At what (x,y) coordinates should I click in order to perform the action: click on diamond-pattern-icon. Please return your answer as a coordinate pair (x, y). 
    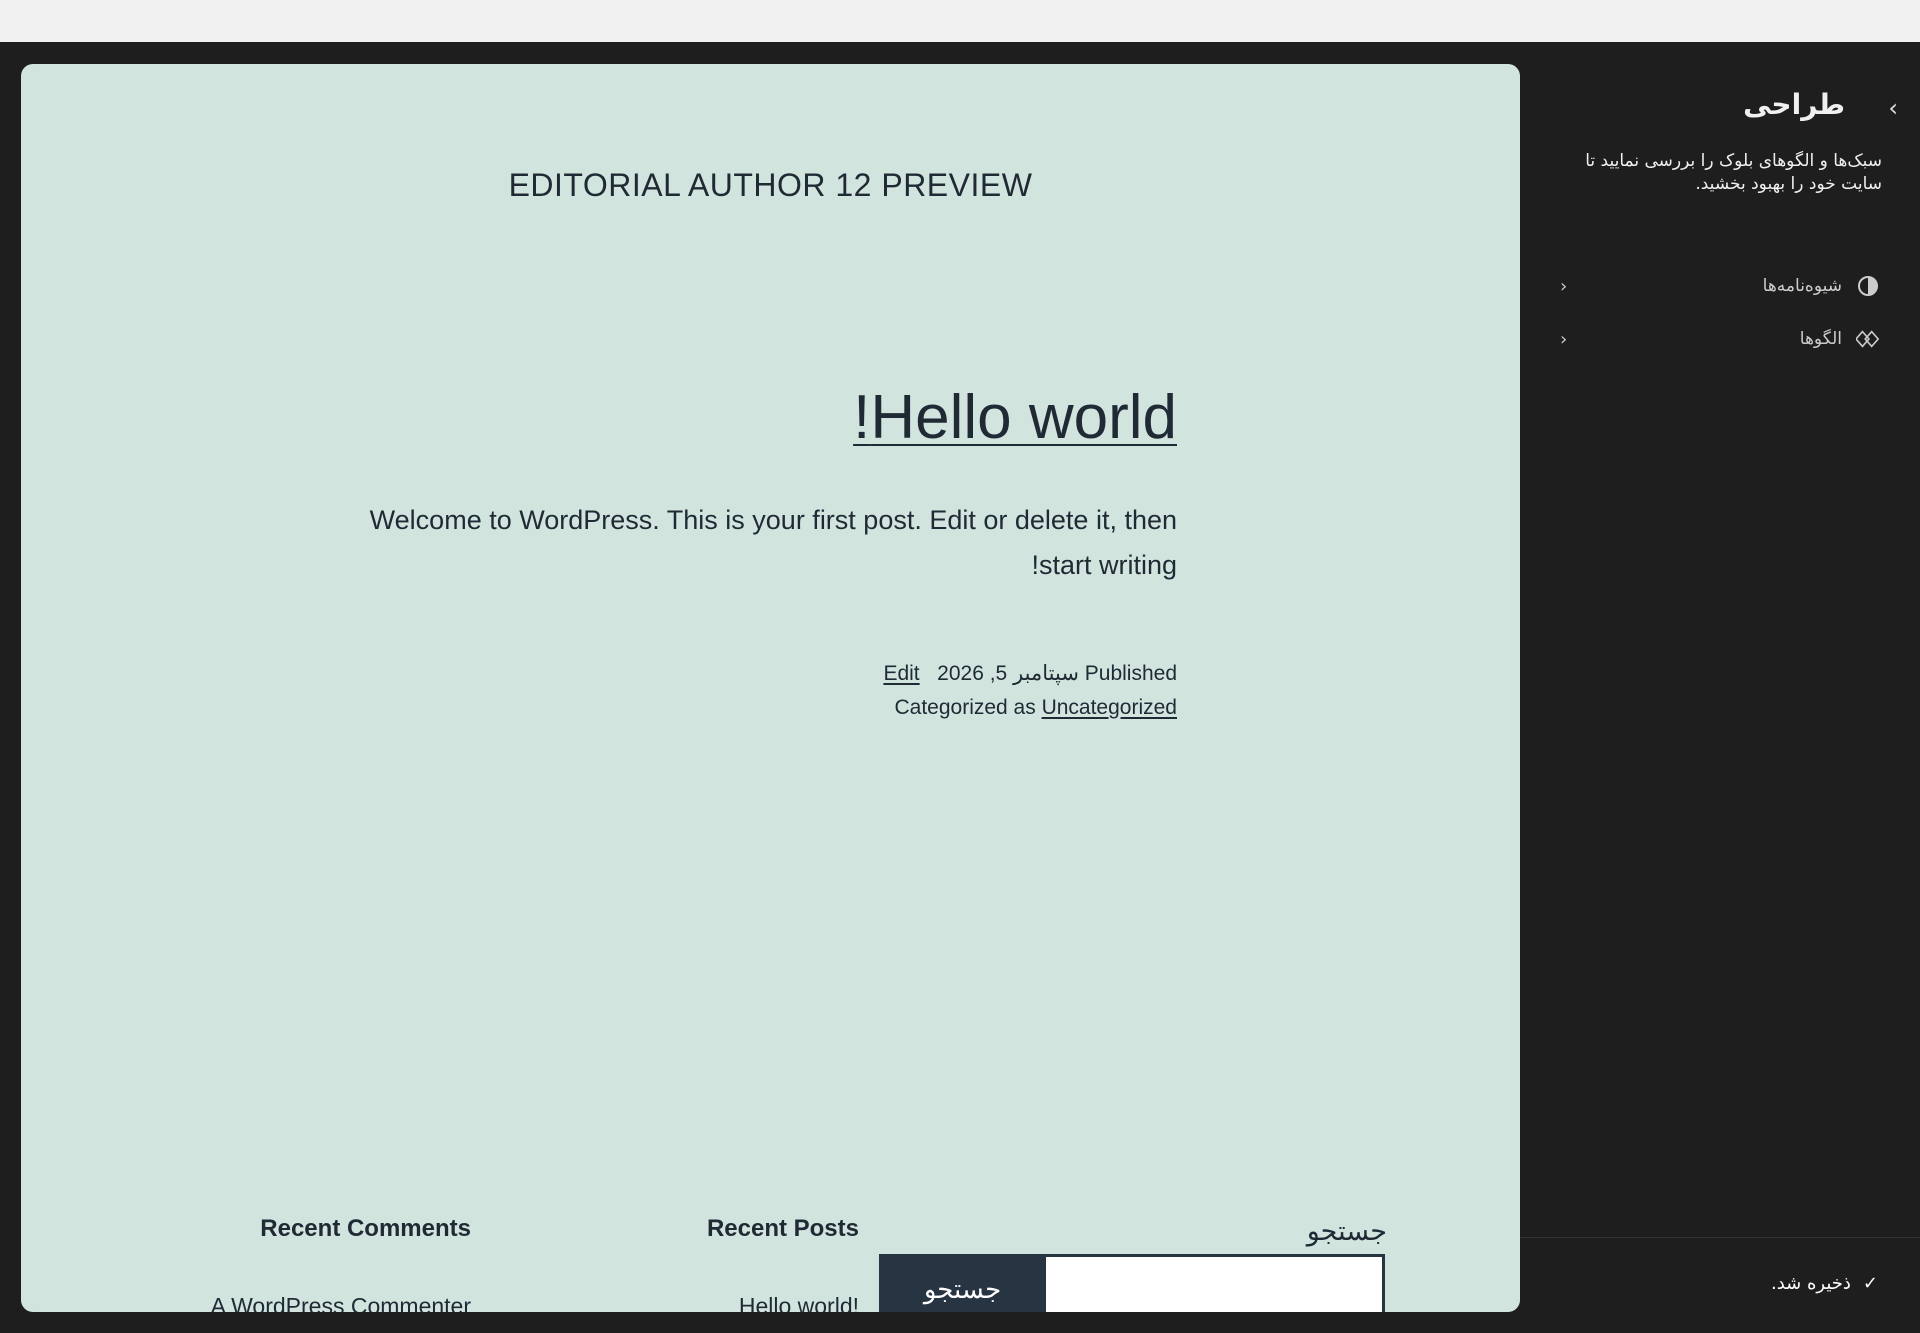
    Looking at the image, I should click on (1868, 339).